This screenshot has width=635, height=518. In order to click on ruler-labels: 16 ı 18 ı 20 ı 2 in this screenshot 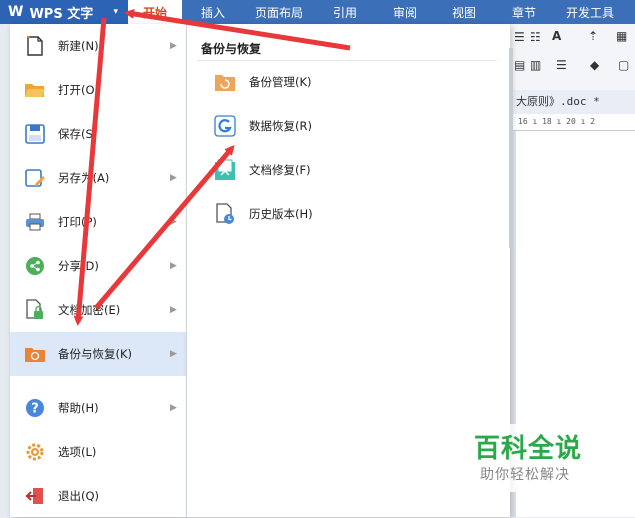, I will do `click(557, 121)`.